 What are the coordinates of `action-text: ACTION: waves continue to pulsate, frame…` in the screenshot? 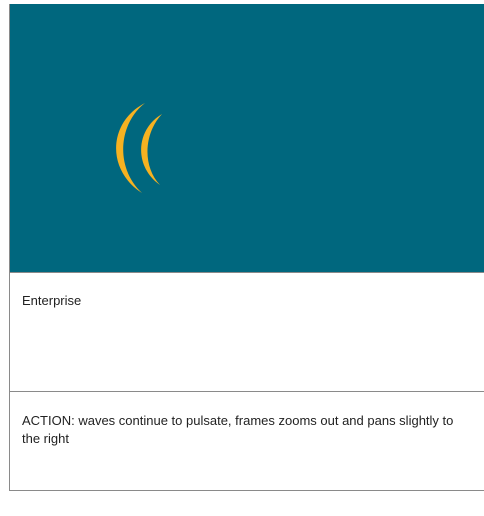 It's located at (238, 429).